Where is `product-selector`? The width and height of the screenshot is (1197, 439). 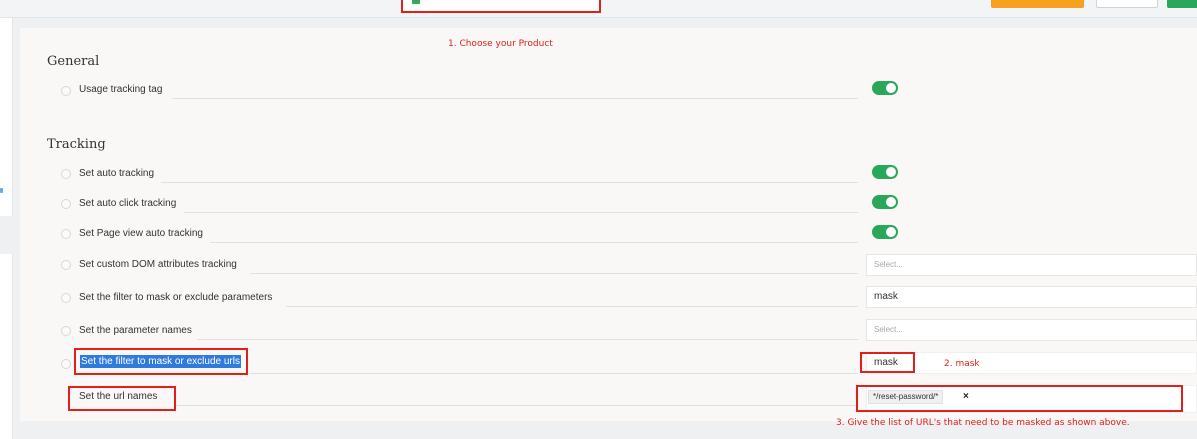
product-selector is located at coordinates (501, 6).